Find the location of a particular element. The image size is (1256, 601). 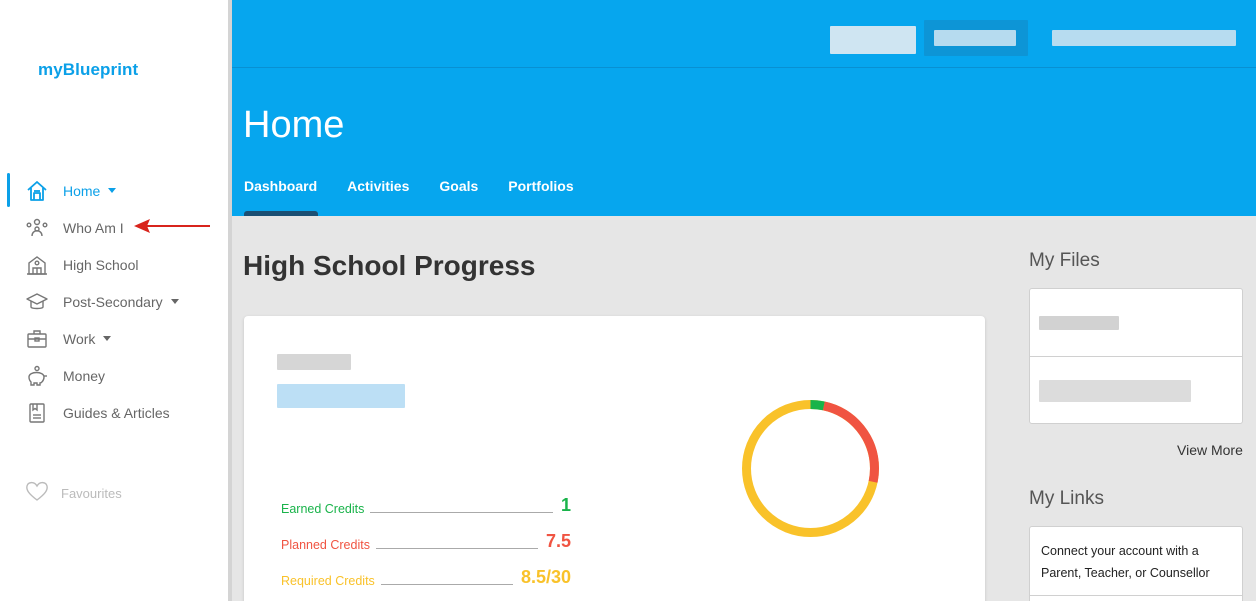

planned-credits-rule is located at coordinates (456, 548).